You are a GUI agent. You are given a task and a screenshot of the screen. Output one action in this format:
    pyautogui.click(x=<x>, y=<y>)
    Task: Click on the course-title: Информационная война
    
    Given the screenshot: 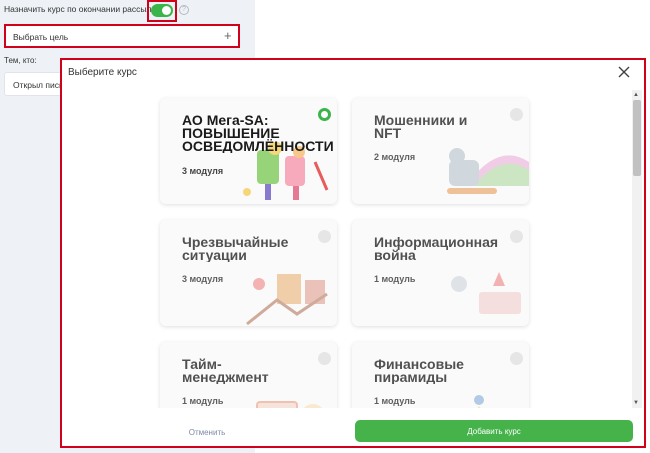 What is the action you would take?
    pyautogui.click(x=436, y=249)
    